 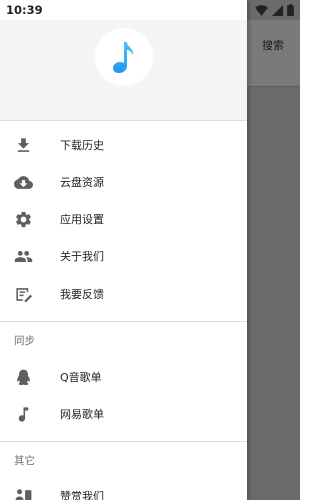 I want to click on menu-item-label: 网易歌单, so click(x=82, y=414).